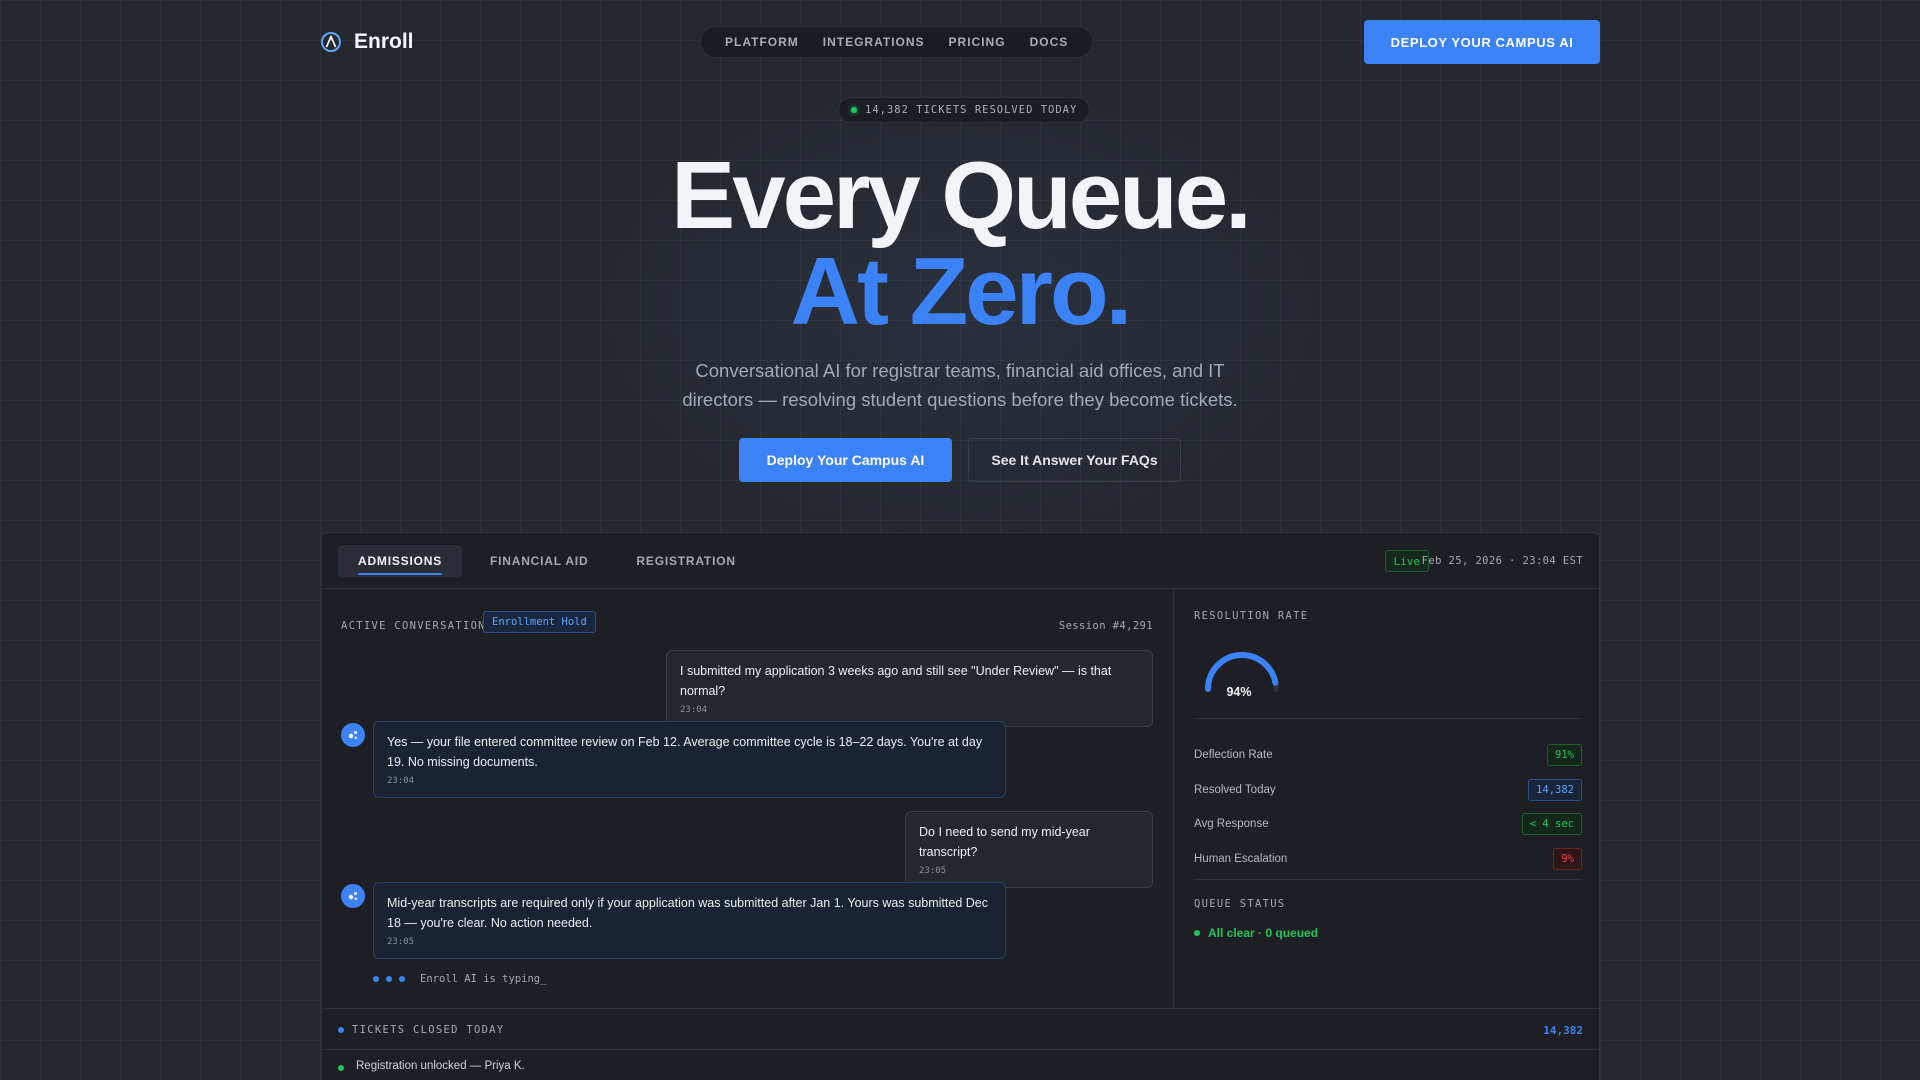 The image size is (1920, 1080). What do you see at coordinates (960, 1065) in the screenshot?
I see `activity-feed: Registration unlocked — Priya K.` at bounding box center [960, 1065].